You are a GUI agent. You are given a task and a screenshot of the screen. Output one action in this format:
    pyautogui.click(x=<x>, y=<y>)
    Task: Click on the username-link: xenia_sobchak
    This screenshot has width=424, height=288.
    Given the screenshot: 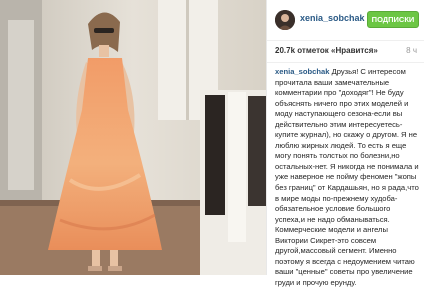 What is the action you would take?
    pyautogui.click(x=332, y=18)
    